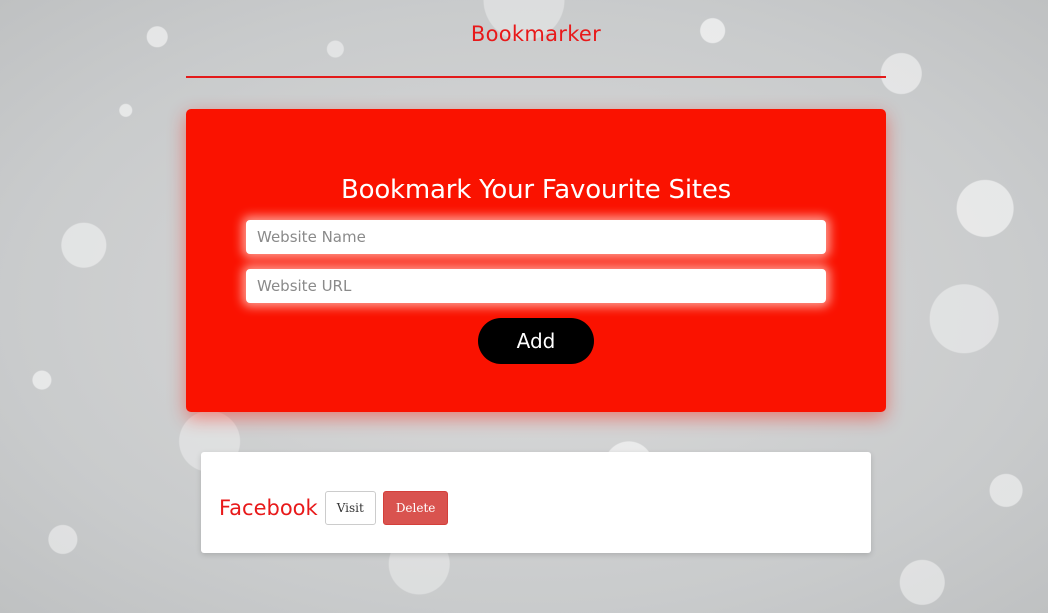 The height and width of the screenshot is (613, 1048). Describe the element at coordinates (350, 508) in the screenshot. I see `visit-button: Visit` at that location.